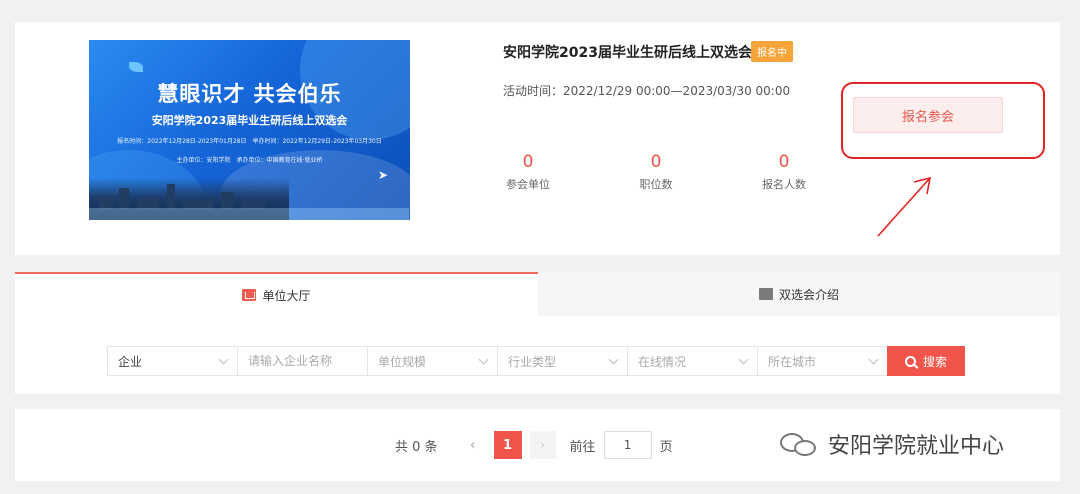  I want to click on industry-select: 行业类型, so click(562, 361).